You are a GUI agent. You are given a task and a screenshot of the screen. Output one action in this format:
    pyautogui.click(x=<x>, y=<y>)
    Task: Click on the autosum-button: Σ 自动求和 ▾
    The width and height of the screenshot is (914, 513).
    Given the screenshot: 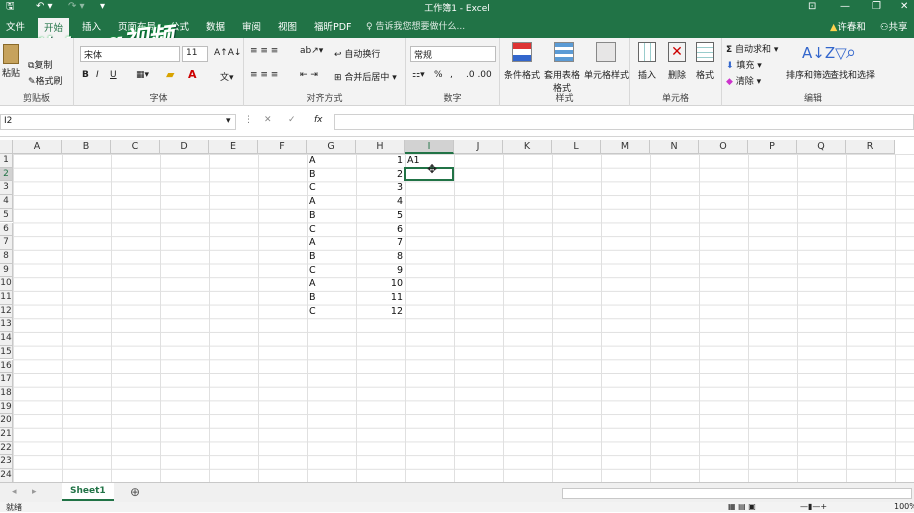 What is the action you would take?
    pyautogui.click(x=752, y=48)
    